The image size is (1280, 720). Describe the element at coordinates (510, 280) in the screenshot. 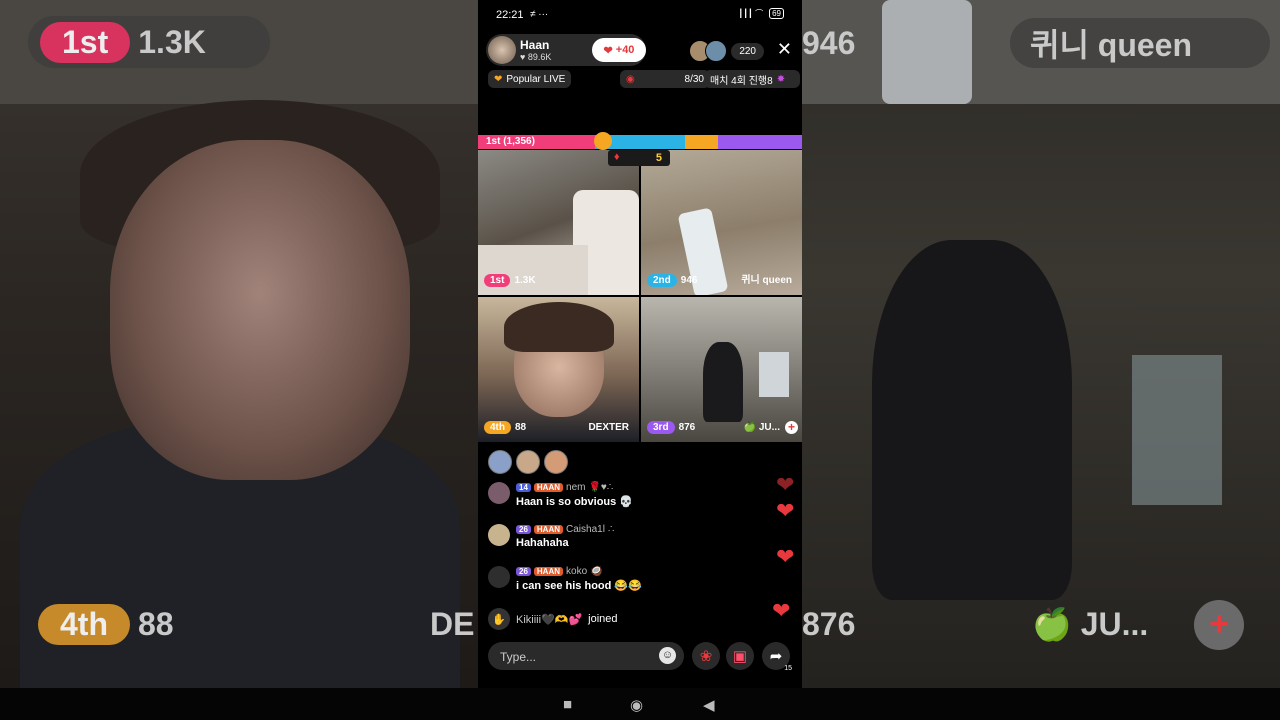

I see `tile-rank: 1st 1.3K` at that location.